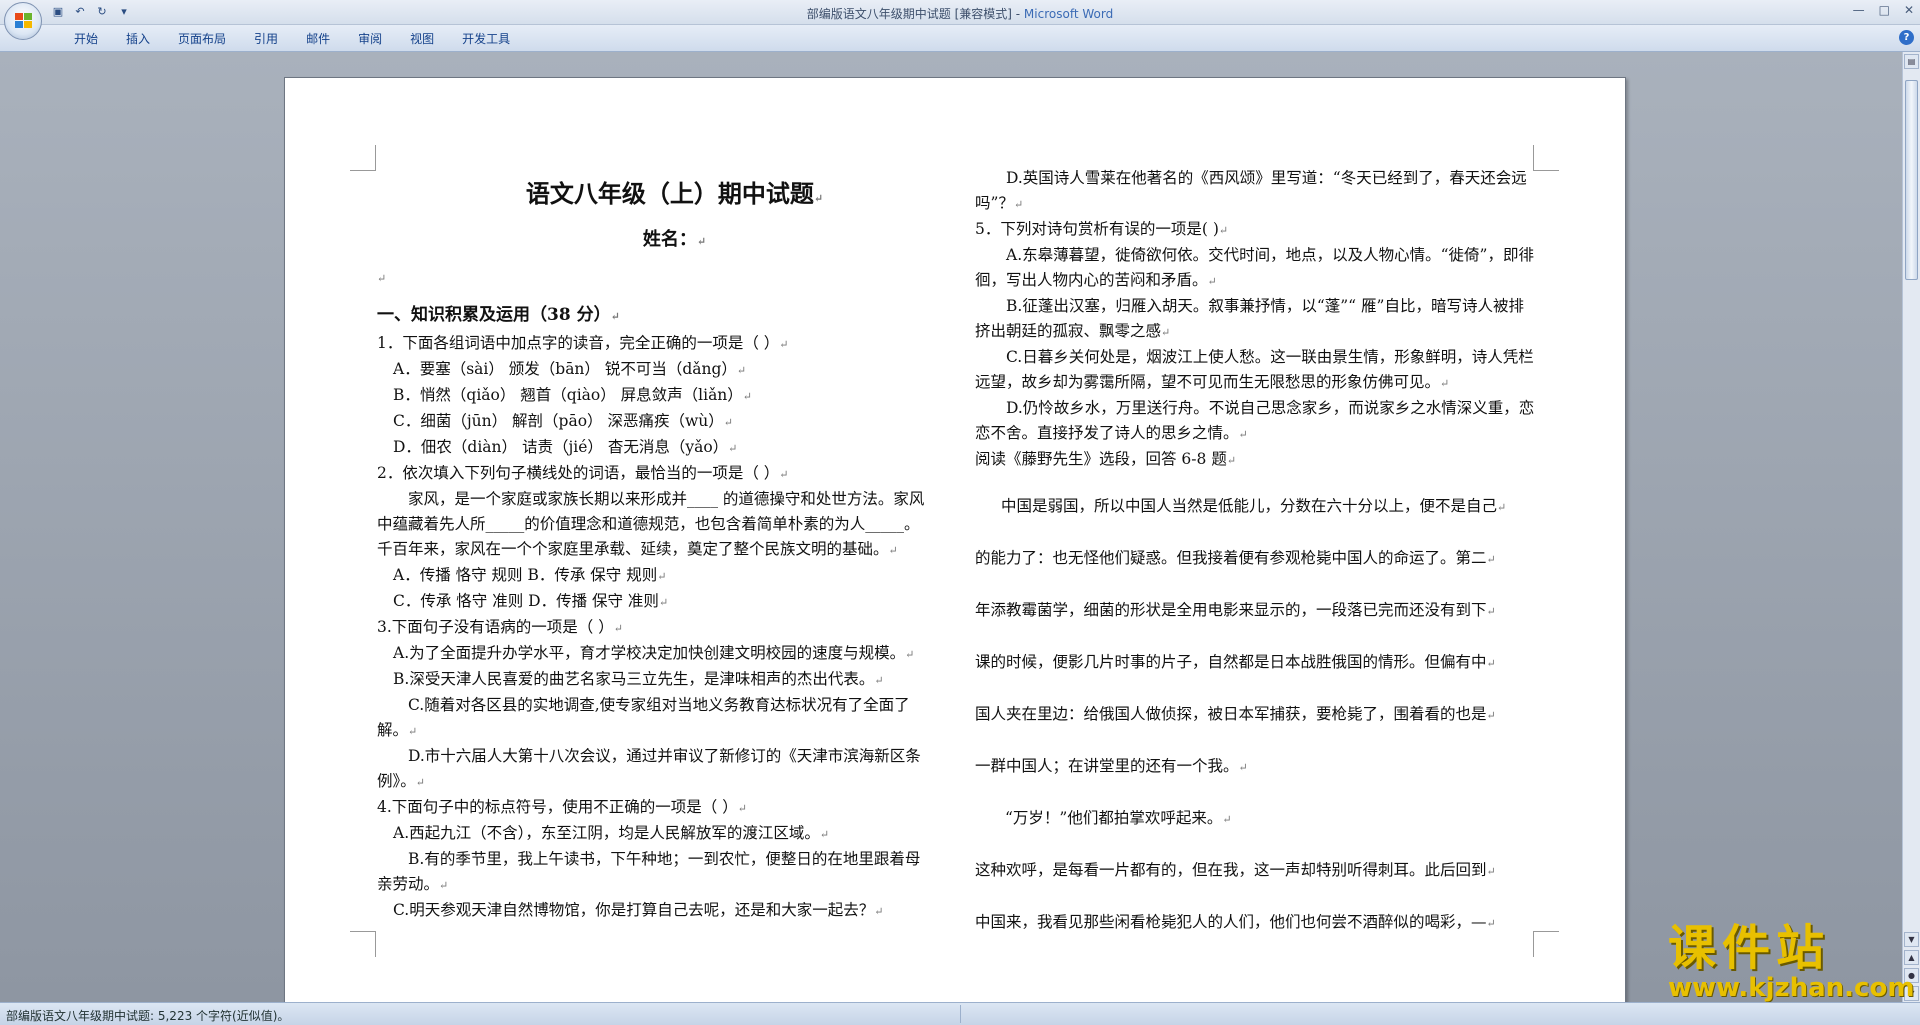  I want to click on passage-line: 一群中国人；在讲堂里的还有一个我。↵, so click(1255, 767).